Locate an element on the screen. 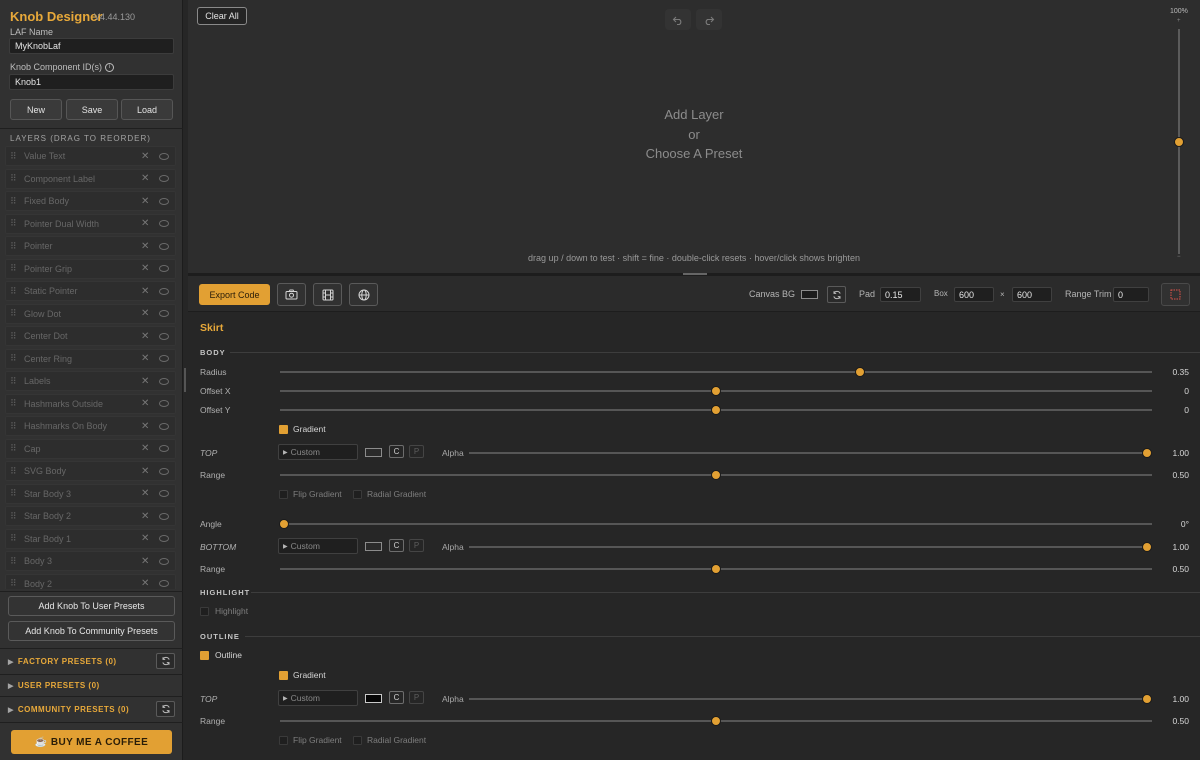 This screenshot has width=1200, height=760. layer-row: ⠿ Star Body 1 ✕ is located at coordinates (90, 538).